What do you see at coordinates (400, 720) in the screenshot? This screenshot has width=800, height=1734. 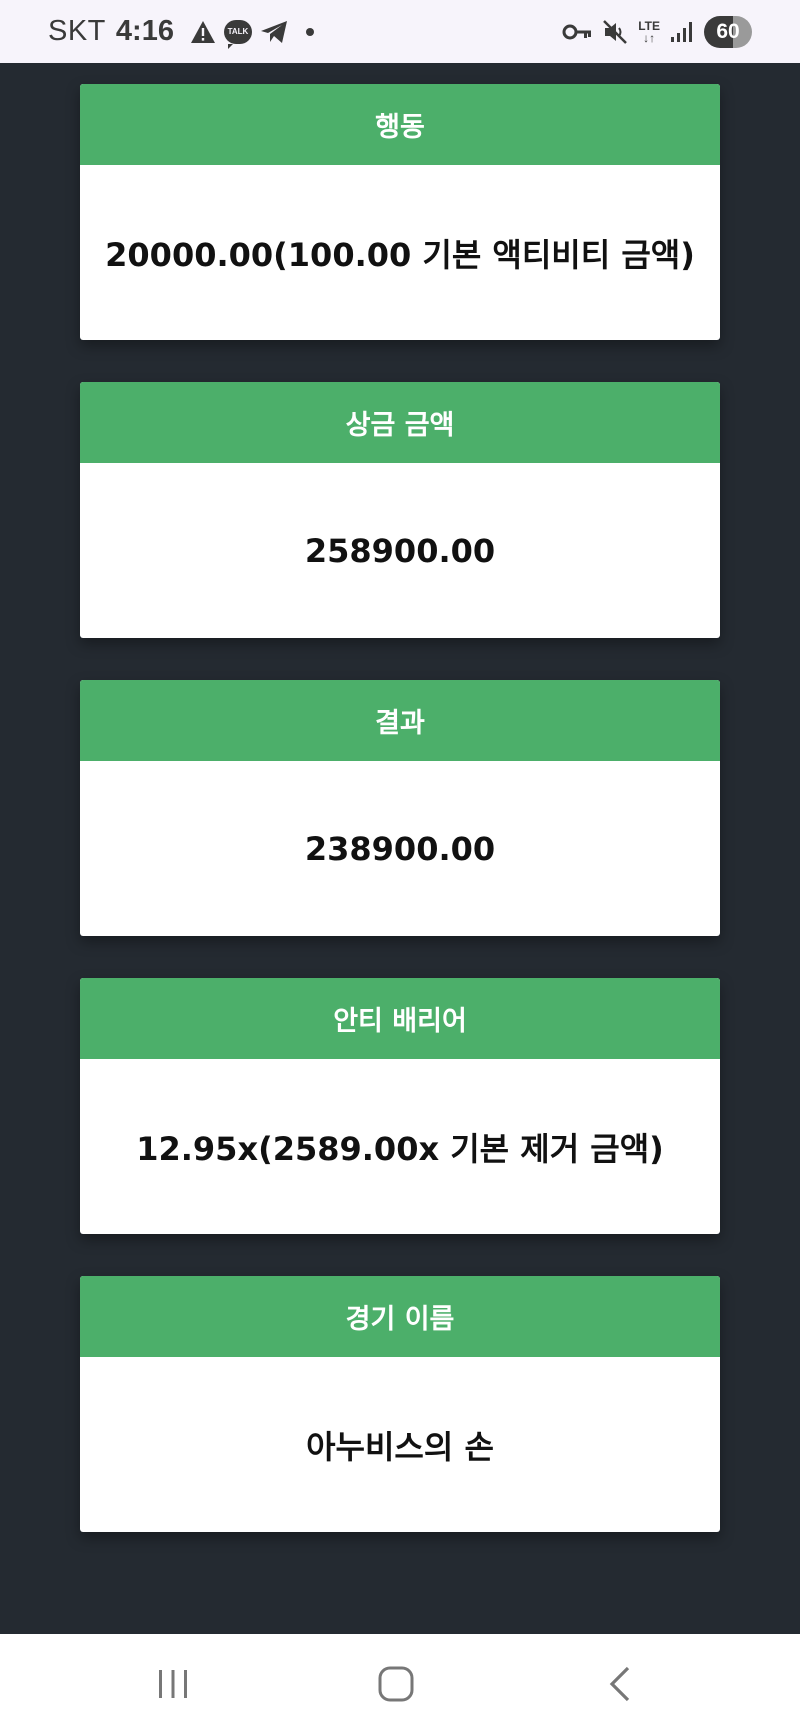 I see `card-header: 결과` at bounding box center [400, 720].